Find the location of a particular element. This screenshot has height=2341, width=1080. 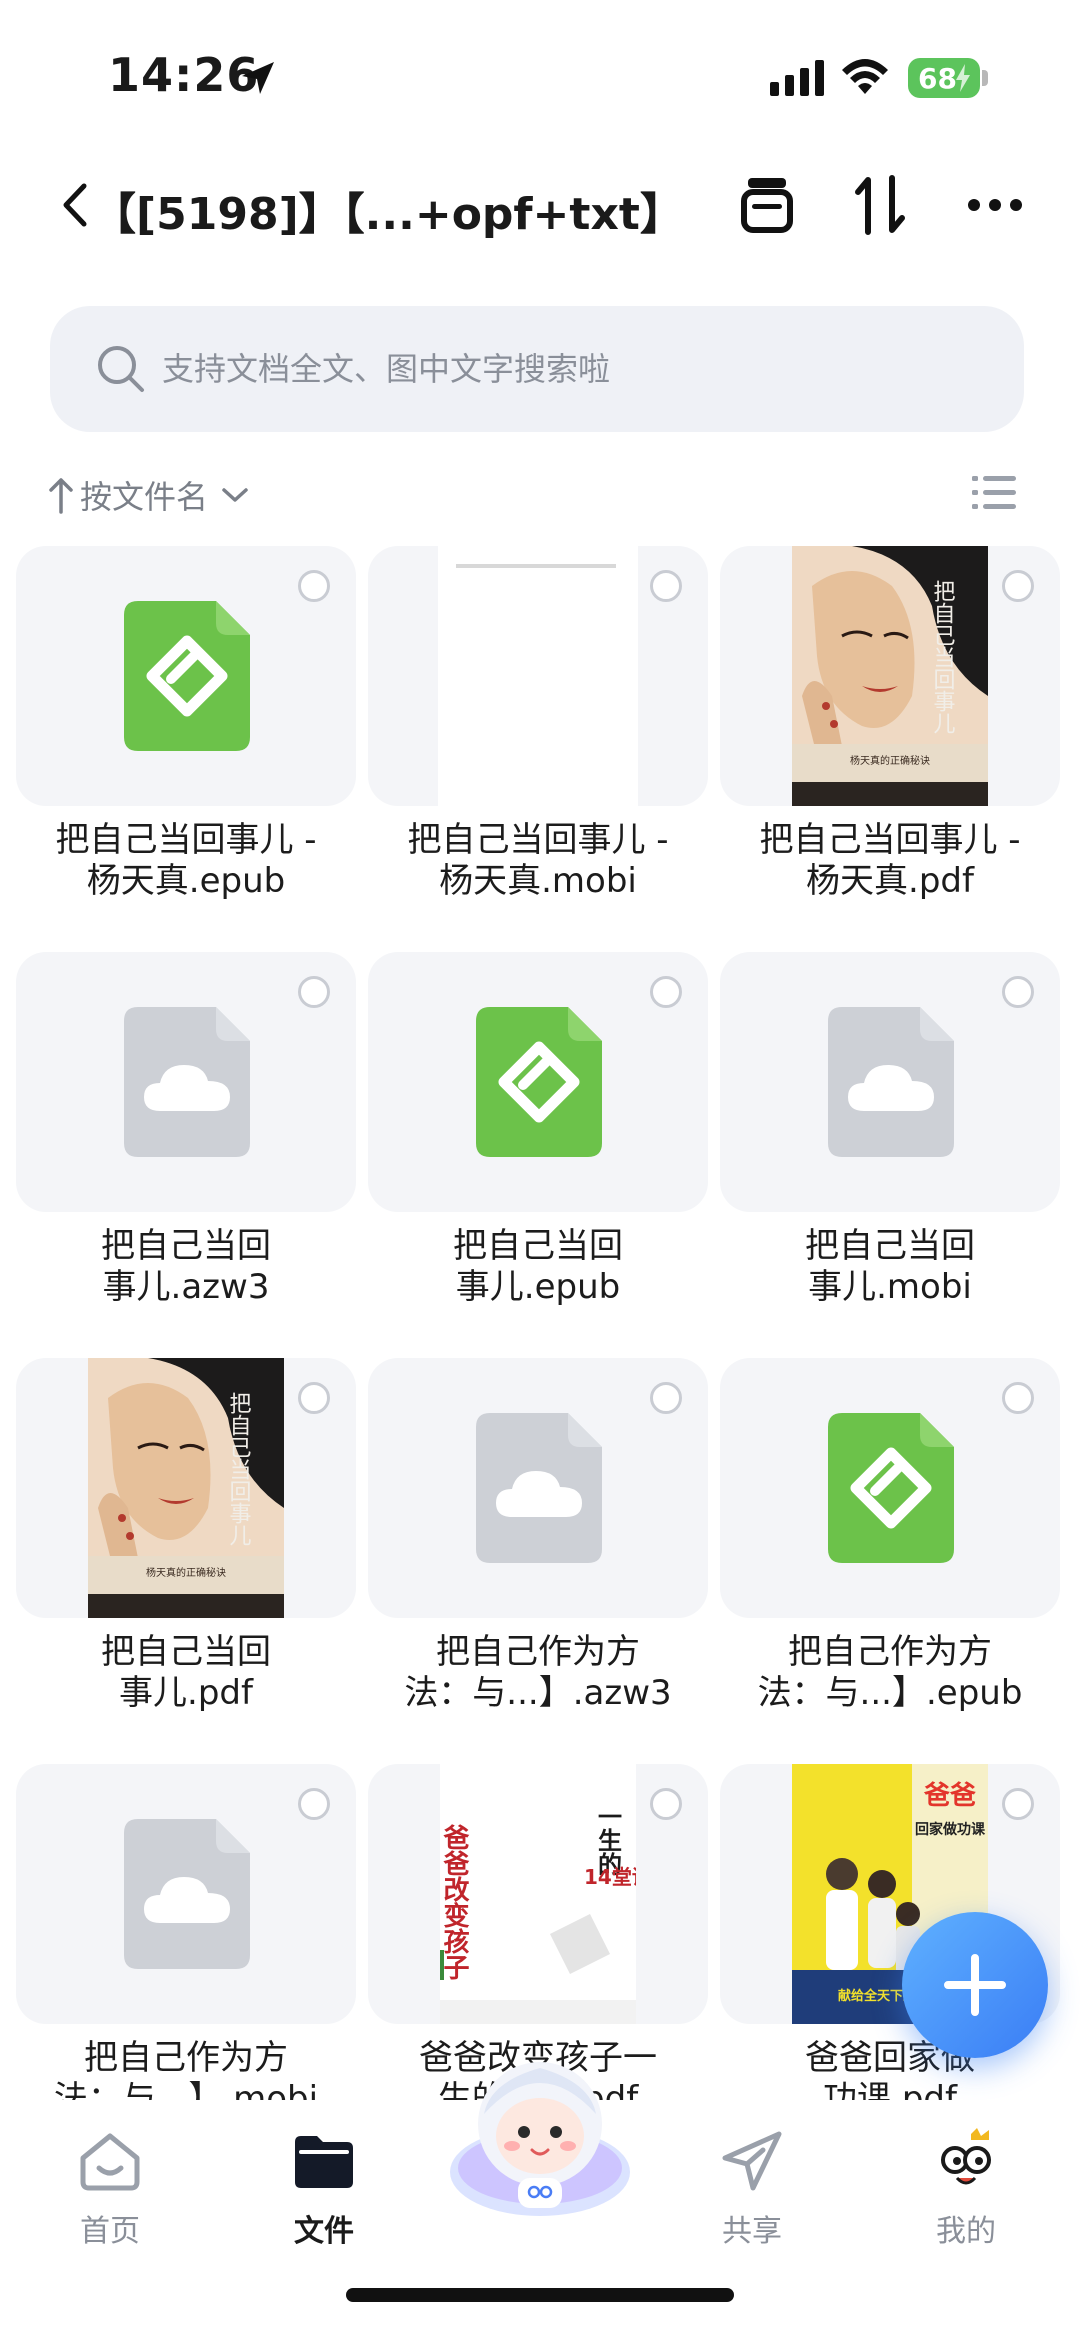

sort-order-icon is located at coordinates (880, 205).